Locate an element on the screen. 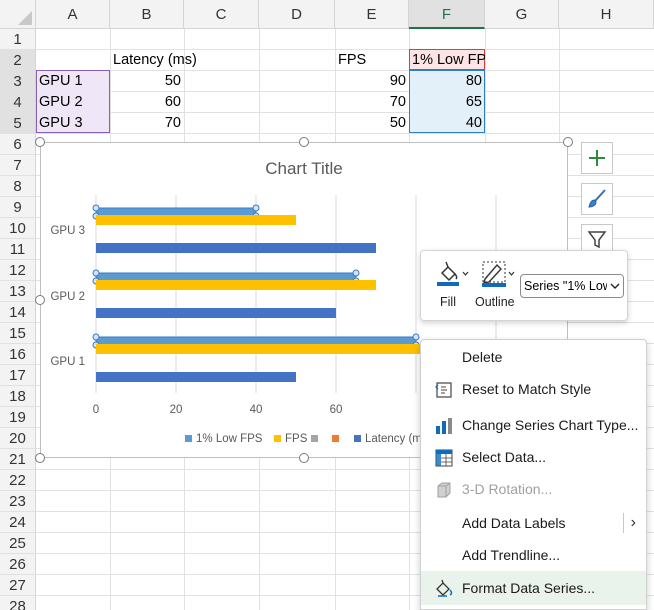 The width and height of the screenshot is (654, 610). row-header-11: 11 is located at coordinates (18, 249).